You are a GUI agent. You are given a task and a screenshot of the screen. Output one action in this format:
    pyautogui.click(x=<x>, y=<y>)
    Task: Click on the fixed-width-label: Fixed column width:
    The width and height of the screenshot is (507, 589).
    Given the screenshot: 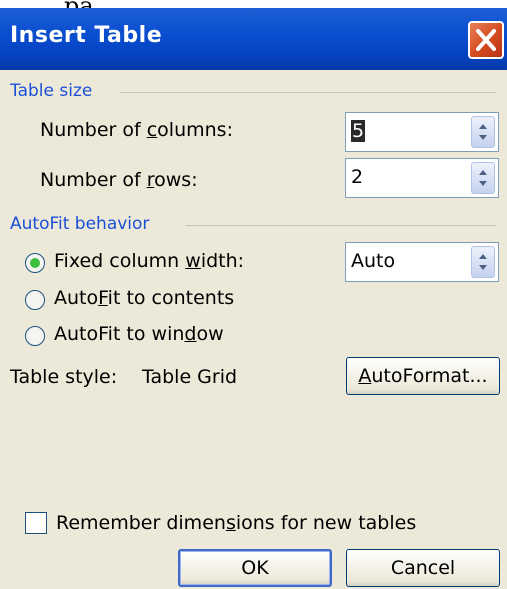 What is the action you would take?
    pyautogui.click(x=149, y=261)
    